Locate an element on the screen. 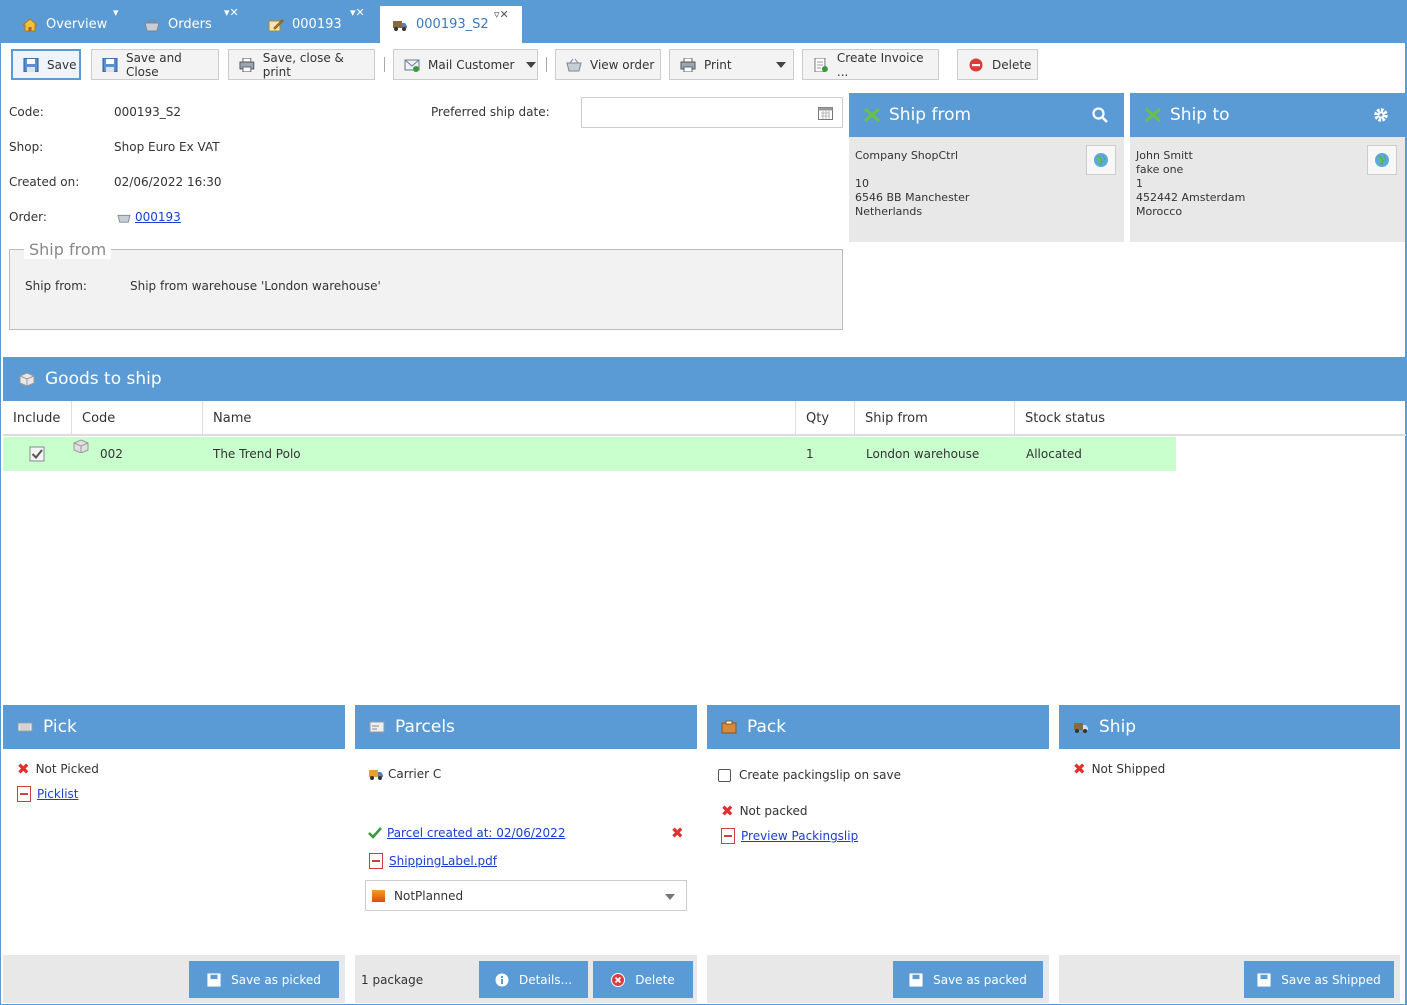 The image size is (1407, 1005). pick-status: ✖ Not Picked is located at coordinates (58, 769).